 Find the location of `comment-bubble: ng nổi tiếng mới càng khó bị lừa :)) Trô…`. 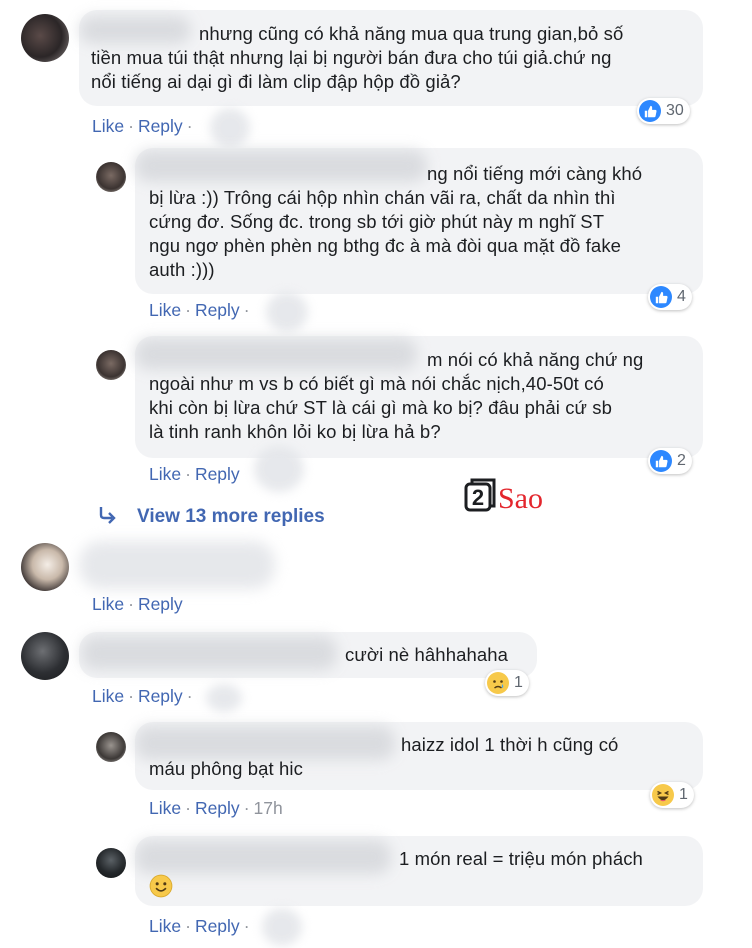

comment-bubble: ng nổi tiếng mới càng khó bị lừa :)) Trô… is located at coordinates (419, 221).